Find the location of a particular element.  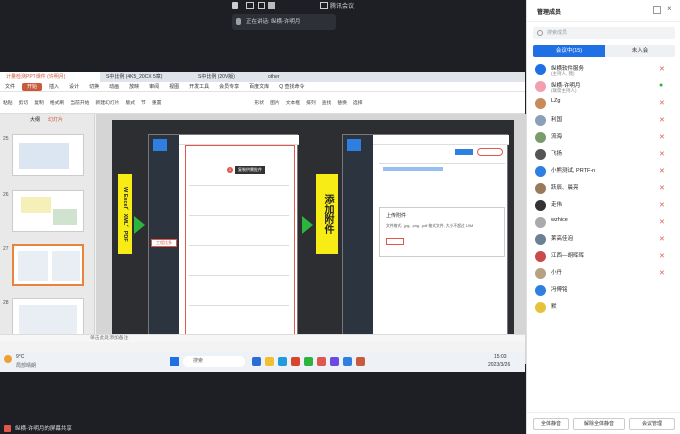

menu-design: 设计 is located at coordinates (74, 87).